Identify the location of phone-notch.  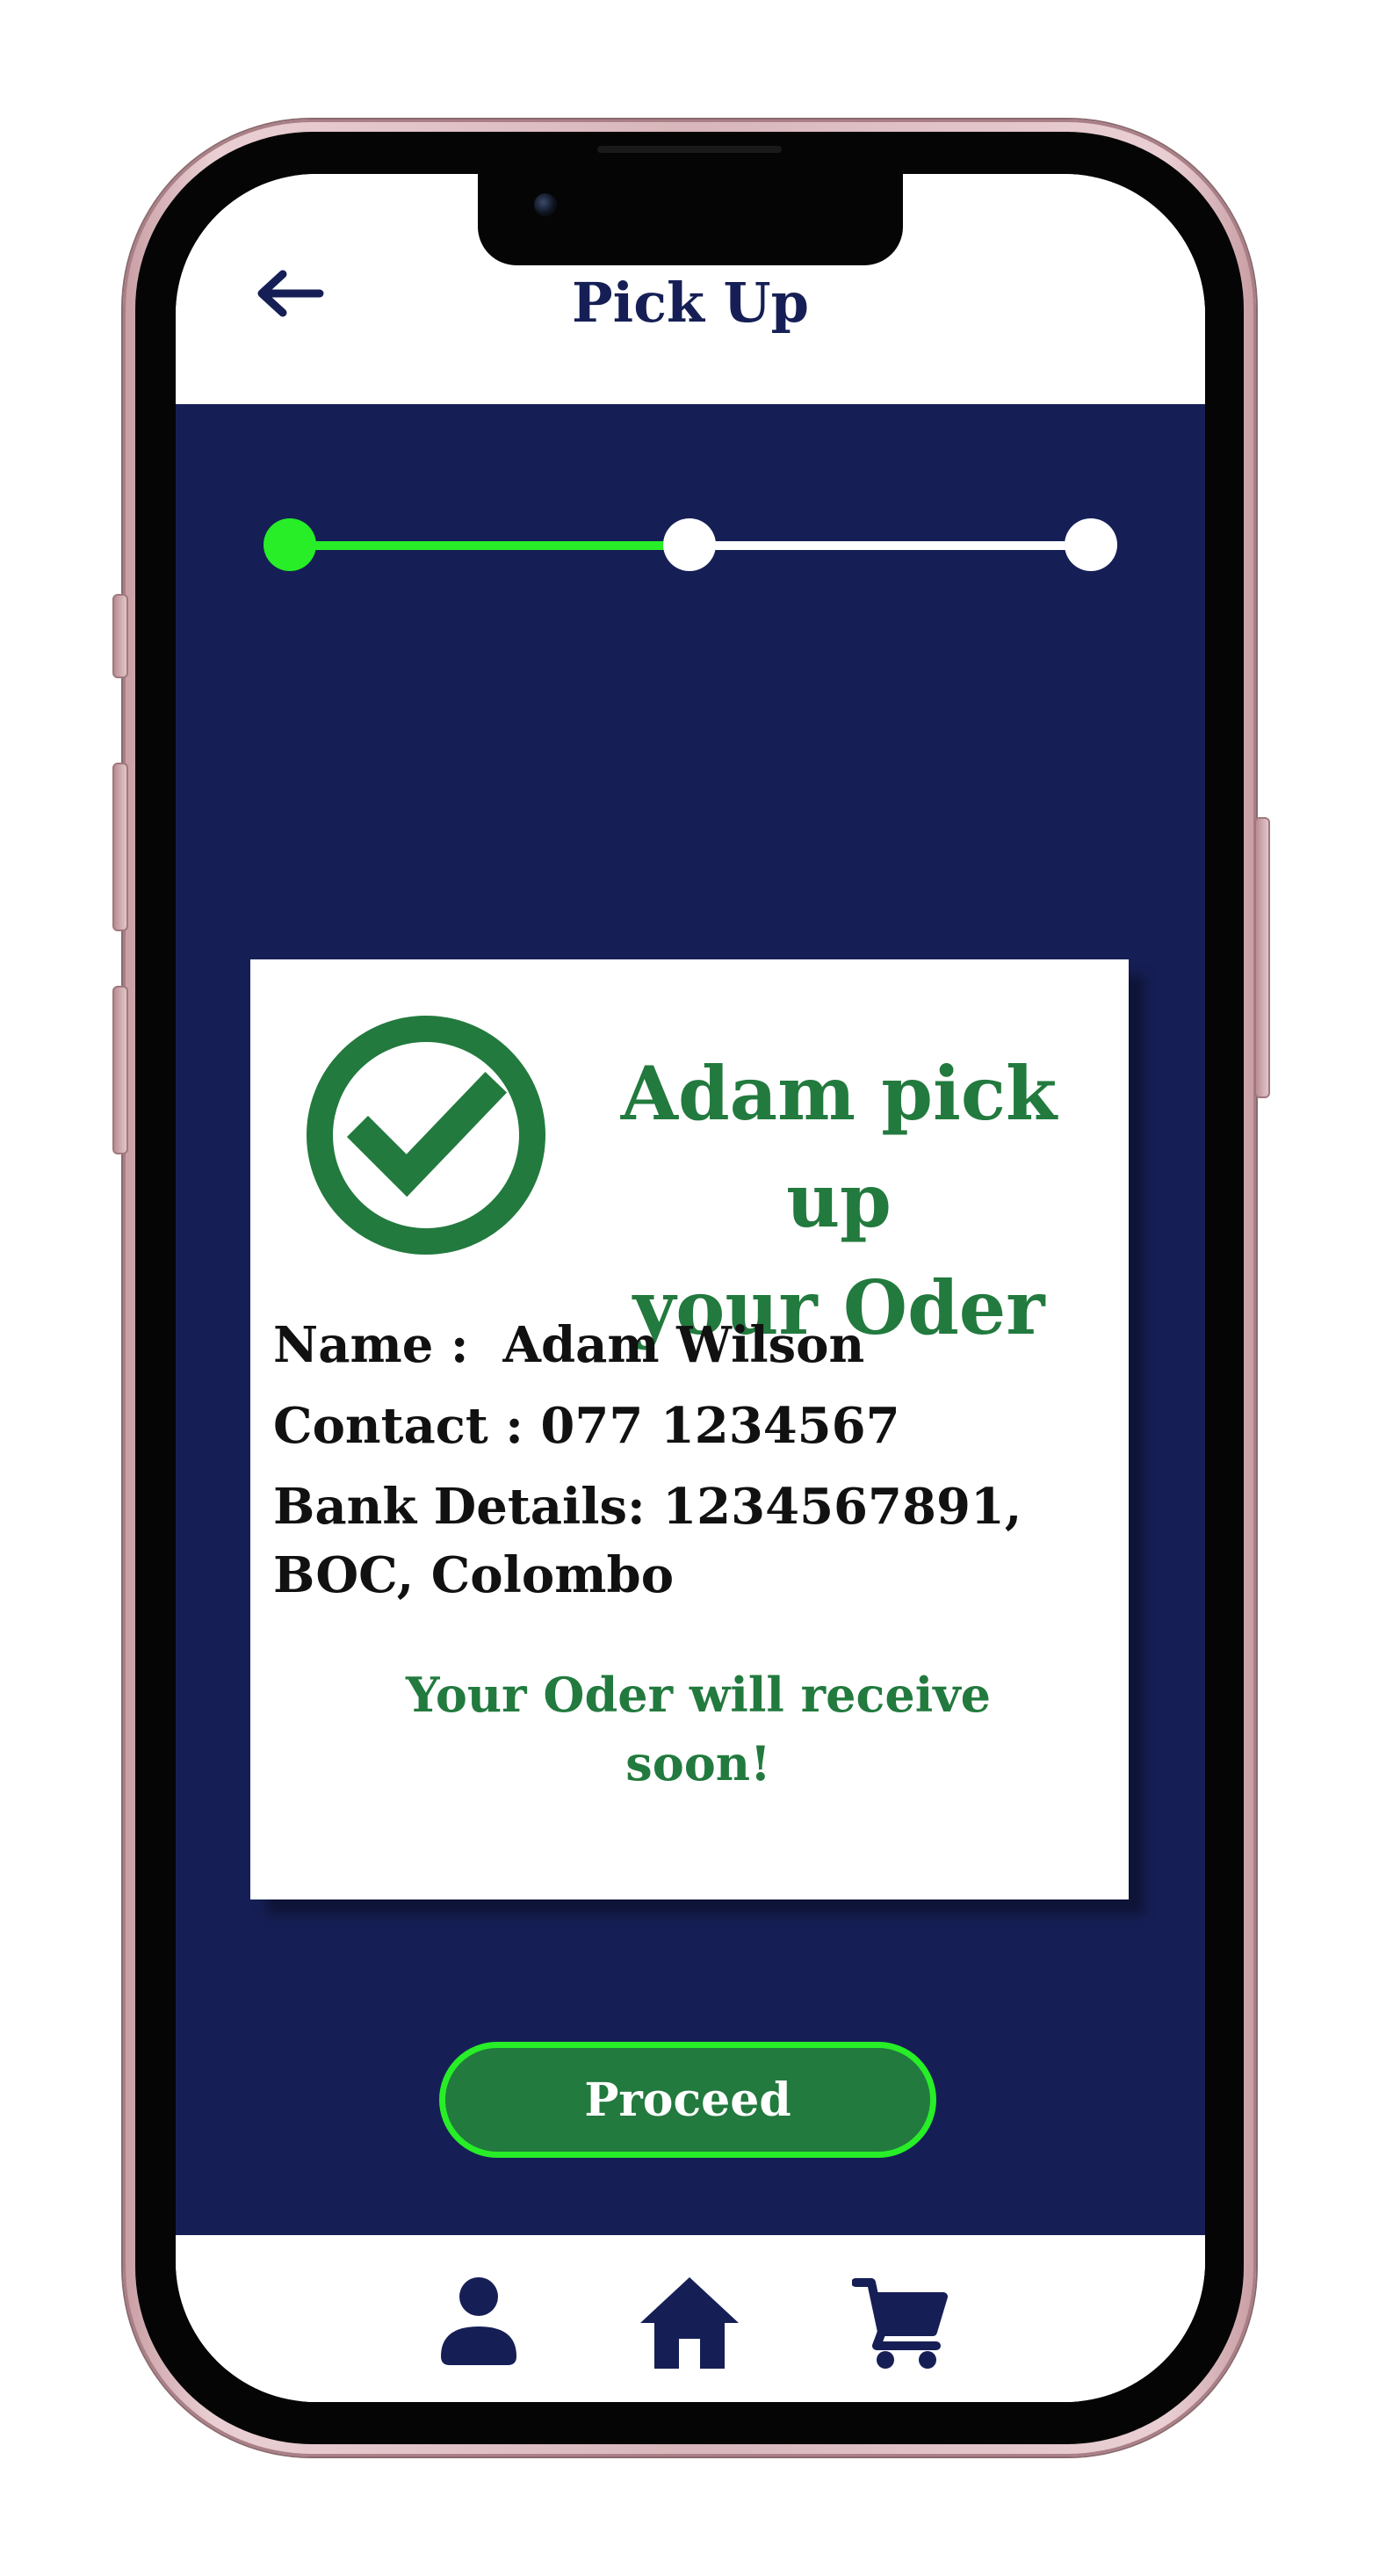
(690, 219).